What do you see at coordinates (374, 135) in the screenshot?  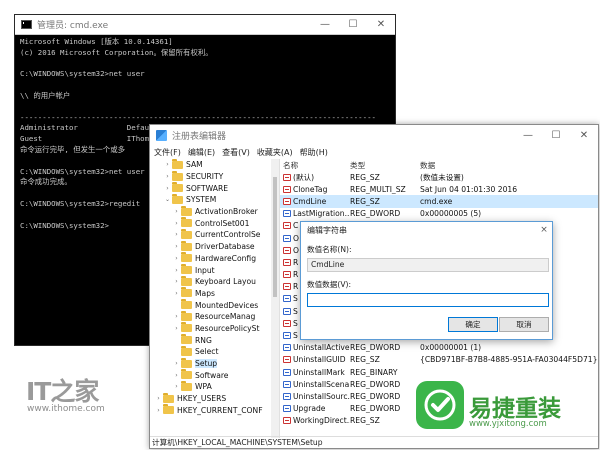 I see `regedit-titlebar: 注册表编辑器 — ☐ ✕` at bounding box center [374, 135].